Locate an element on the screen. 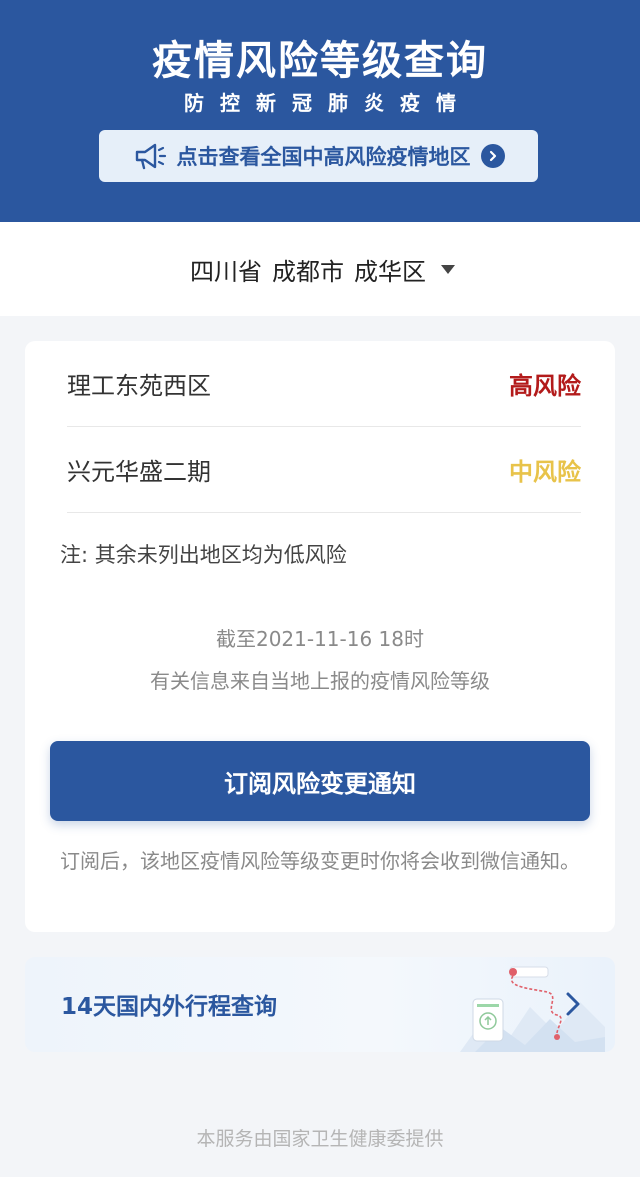  page-title: 疫情风险等级查询 is located at coordinates (320, 61).